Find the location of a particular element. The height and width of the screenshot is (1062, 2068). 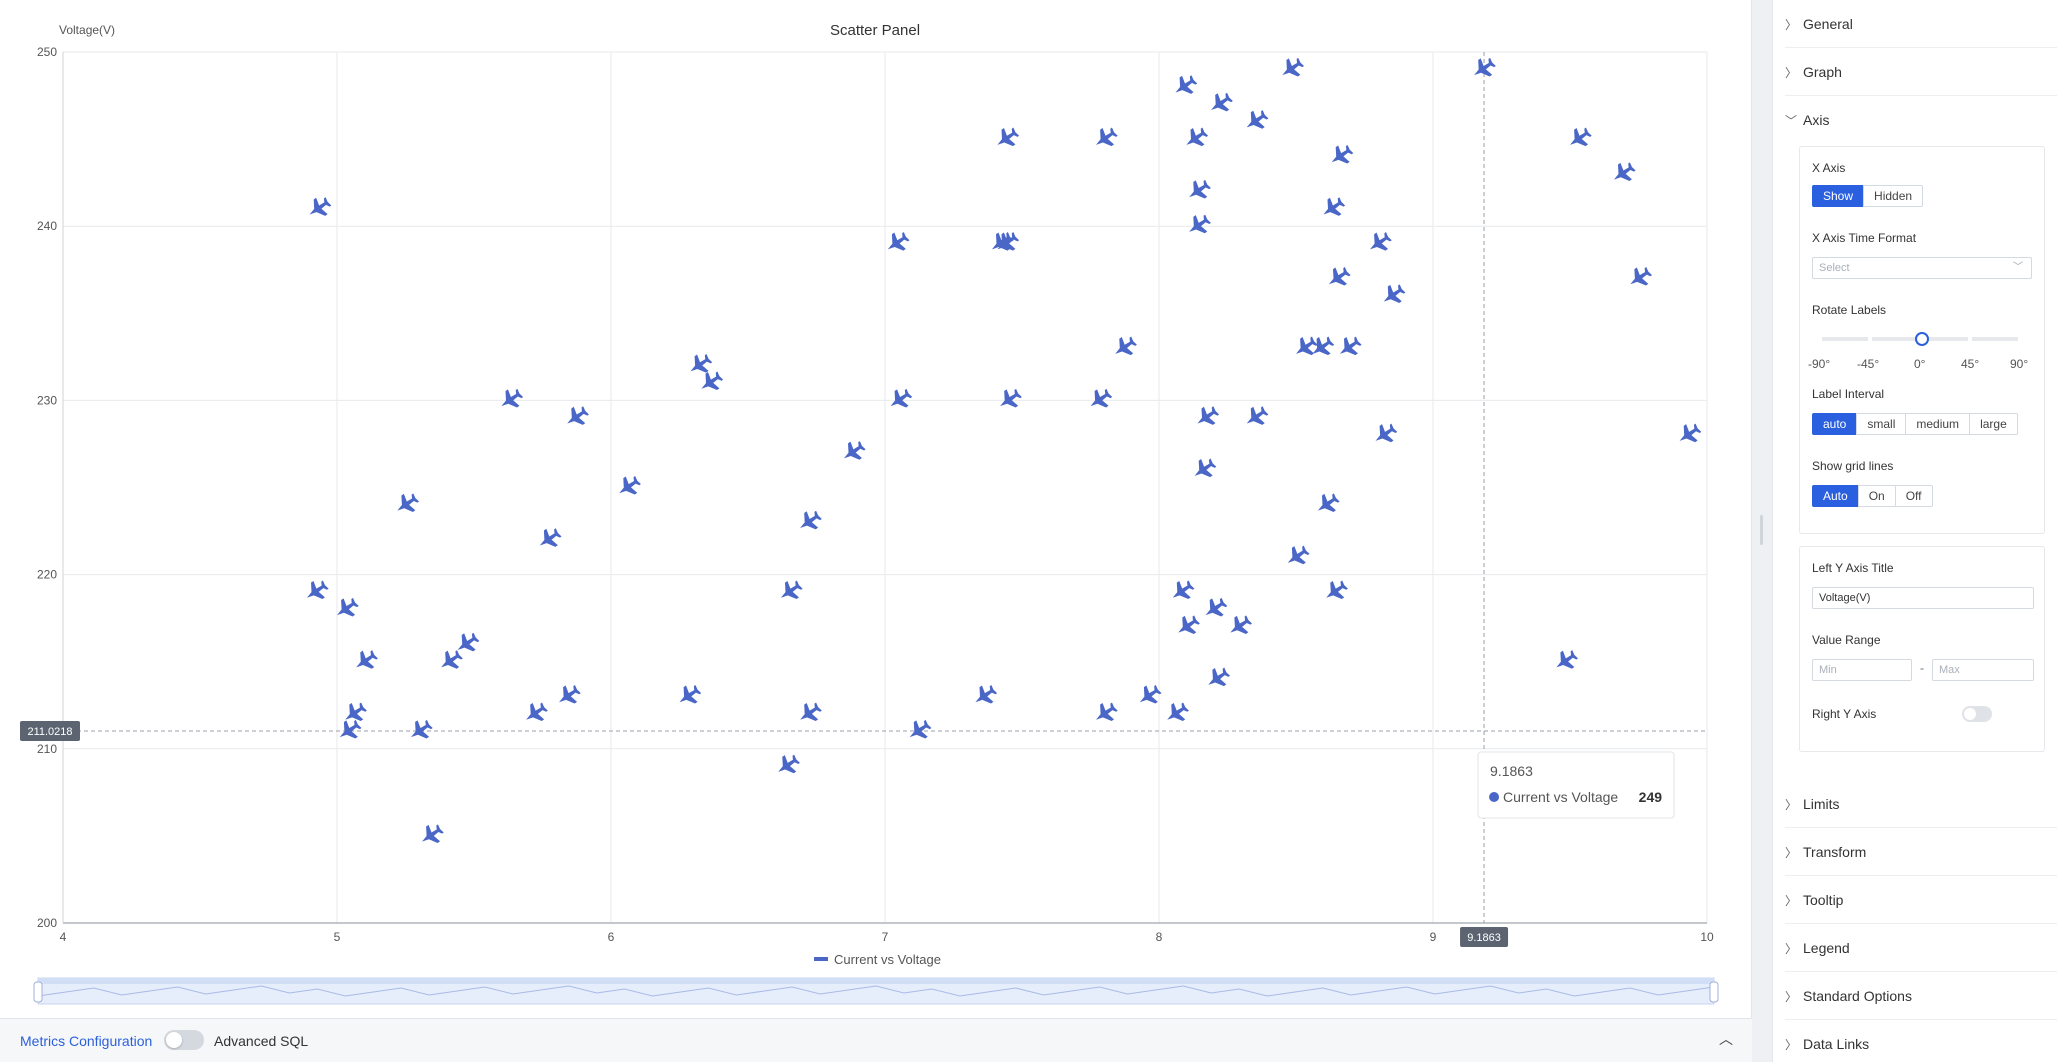

slider-handle is located at coordinates (1922, 339).